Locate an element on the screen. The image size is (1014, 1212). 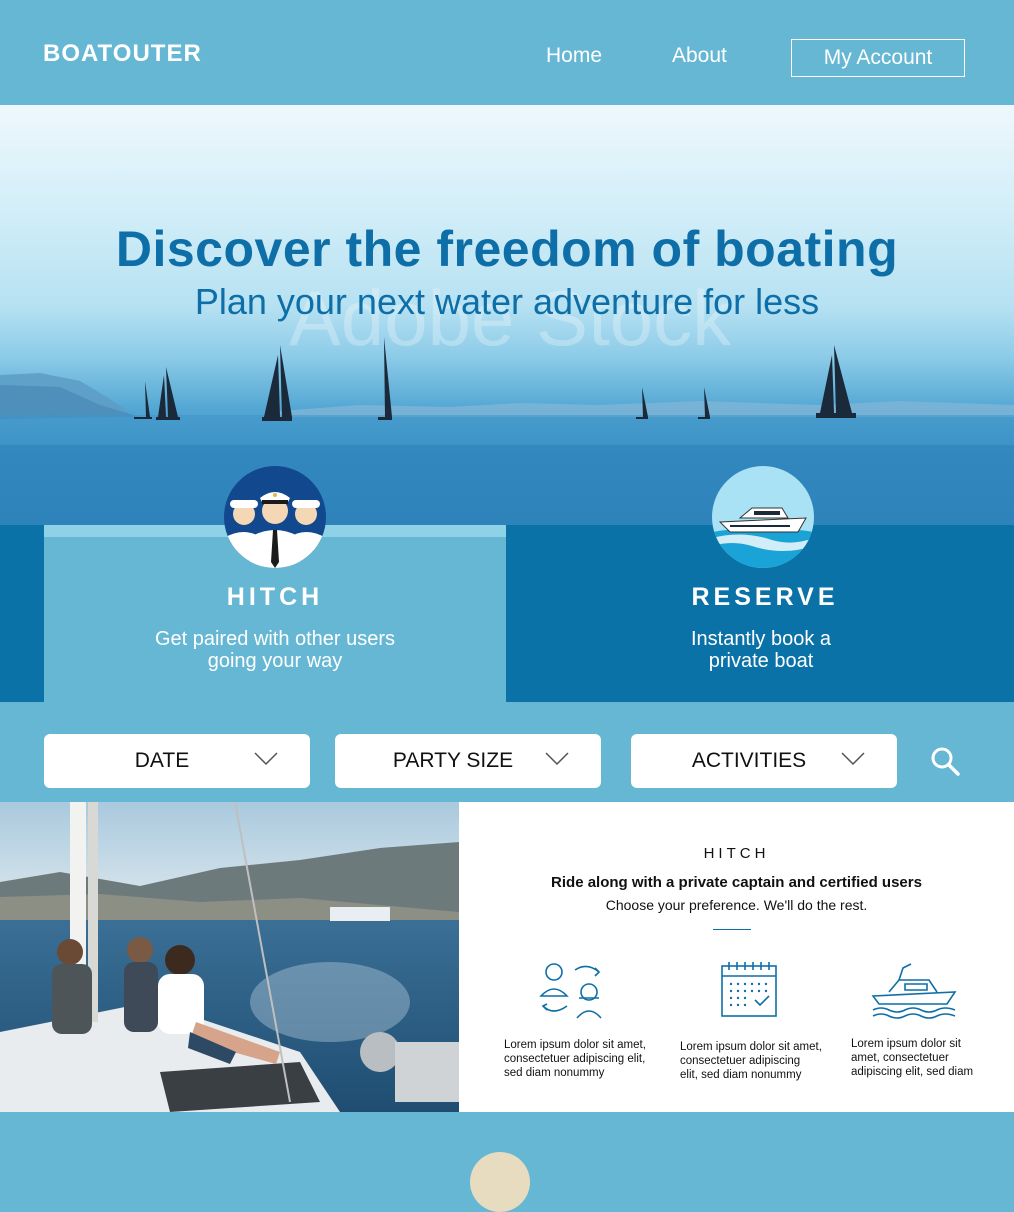
party-size-select-label: PARTY SIZE is located at coordinates (453, 760).